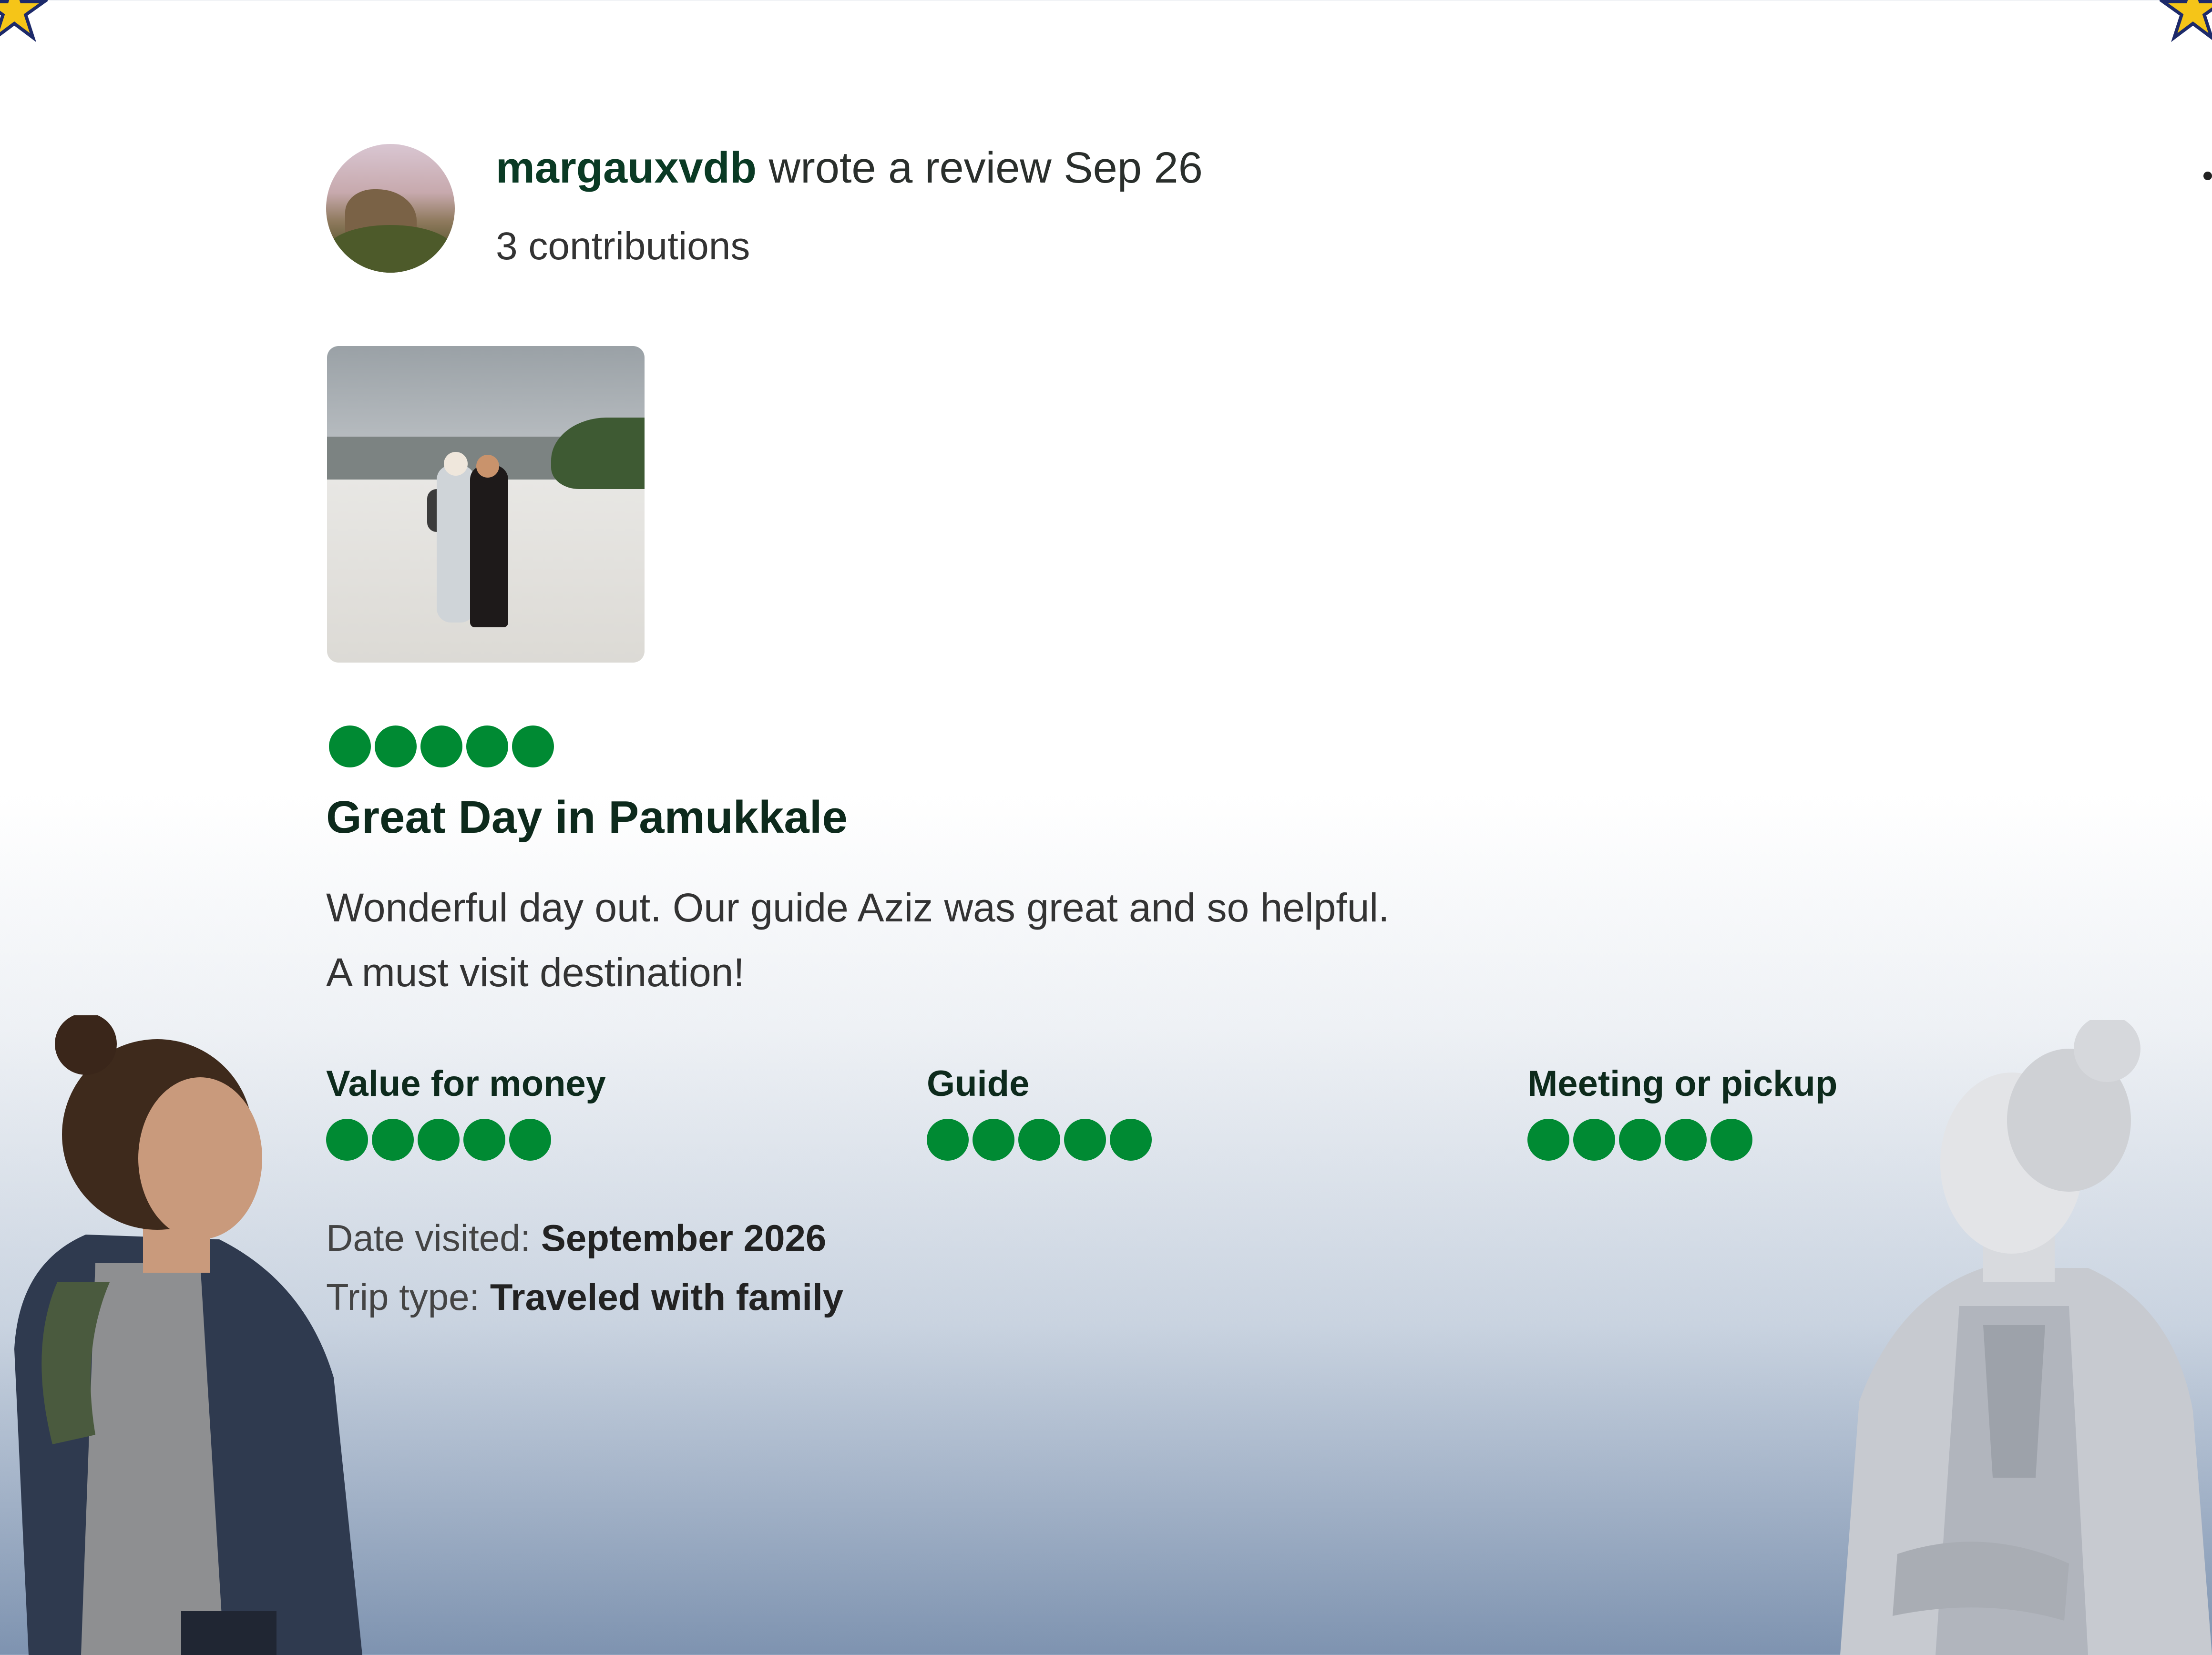  What do you see at coordinates (390, 209) in the screenshot?
I see `avatar` at bounding box center [390, 209].